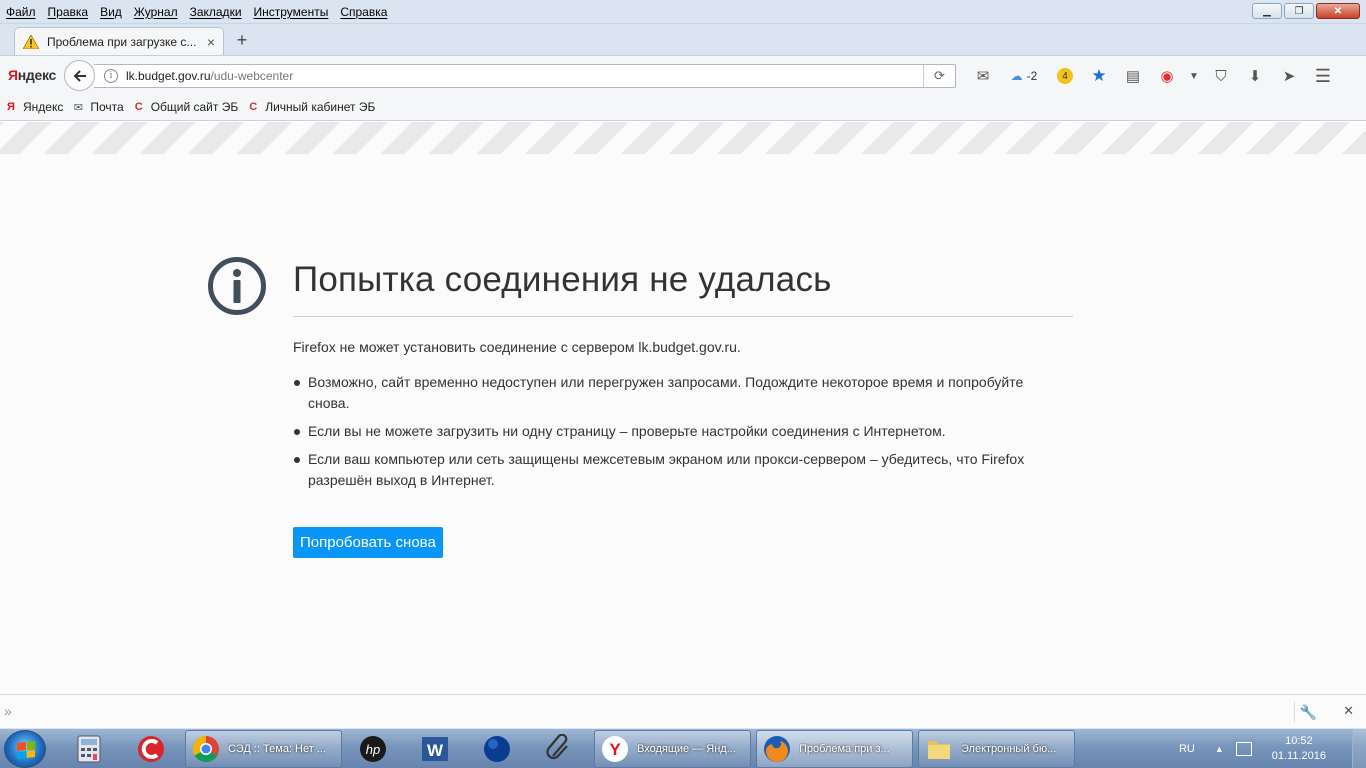 Image resolution: width=1366 pixels, height=768 pixels. I want to click on yandex-browser-icon: Y, so click(615, 749).